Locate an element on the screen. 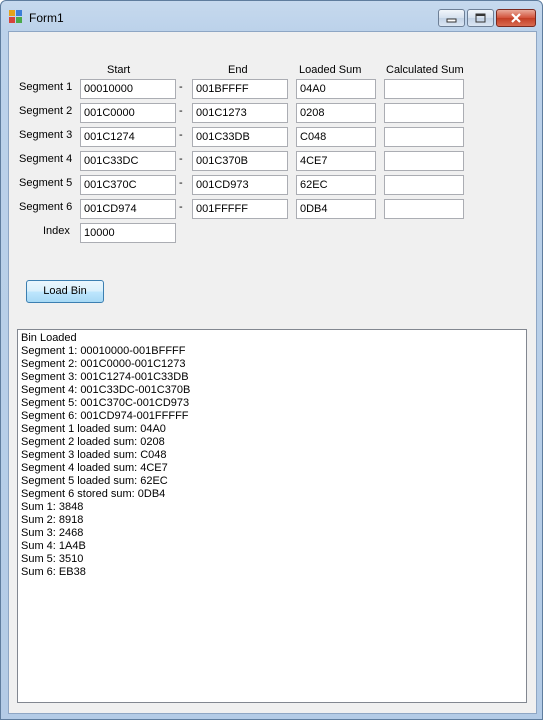  segment-3-loaded-sum-field is located at coordinates (336, 137).